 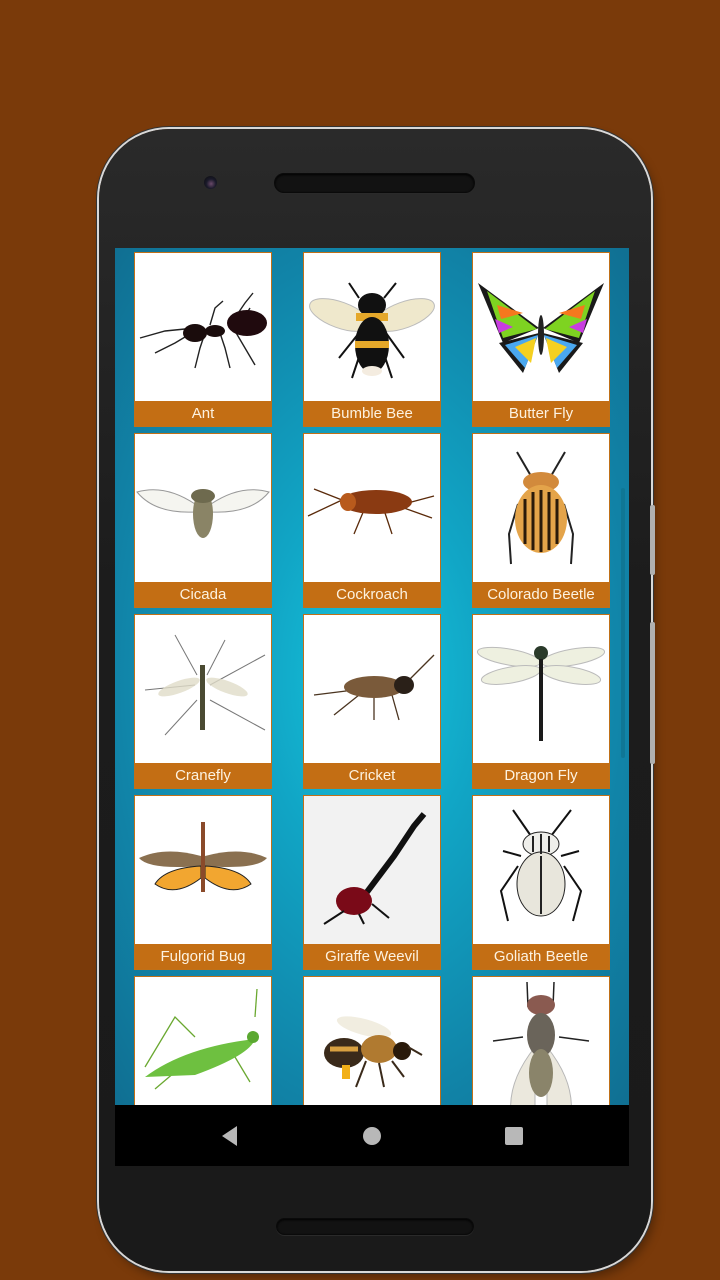 I want to click on cranefly-image, so click(x=203, y=689).